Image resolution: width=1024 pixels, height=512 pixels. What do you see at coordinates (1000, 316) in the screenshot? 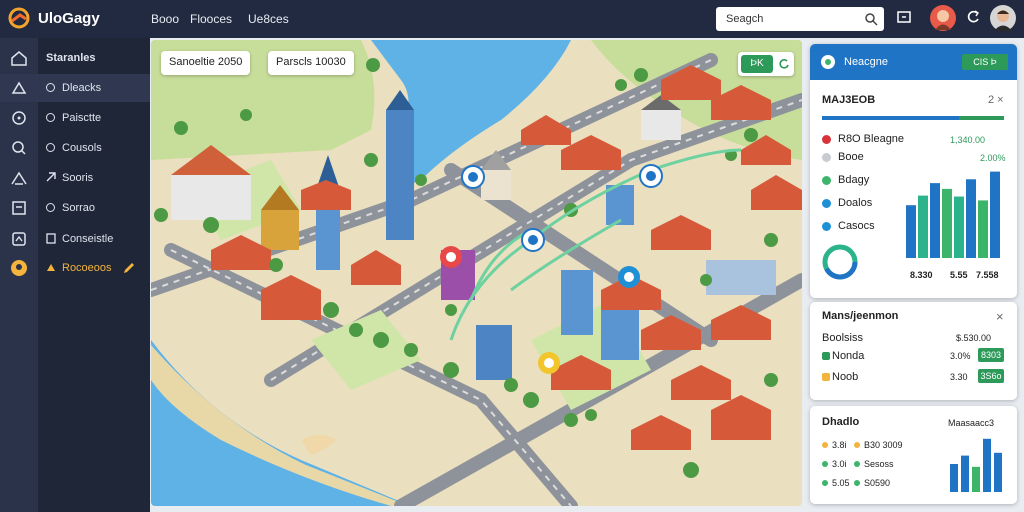
I see `close-icon: ×` at bounding box center [1000, 316].